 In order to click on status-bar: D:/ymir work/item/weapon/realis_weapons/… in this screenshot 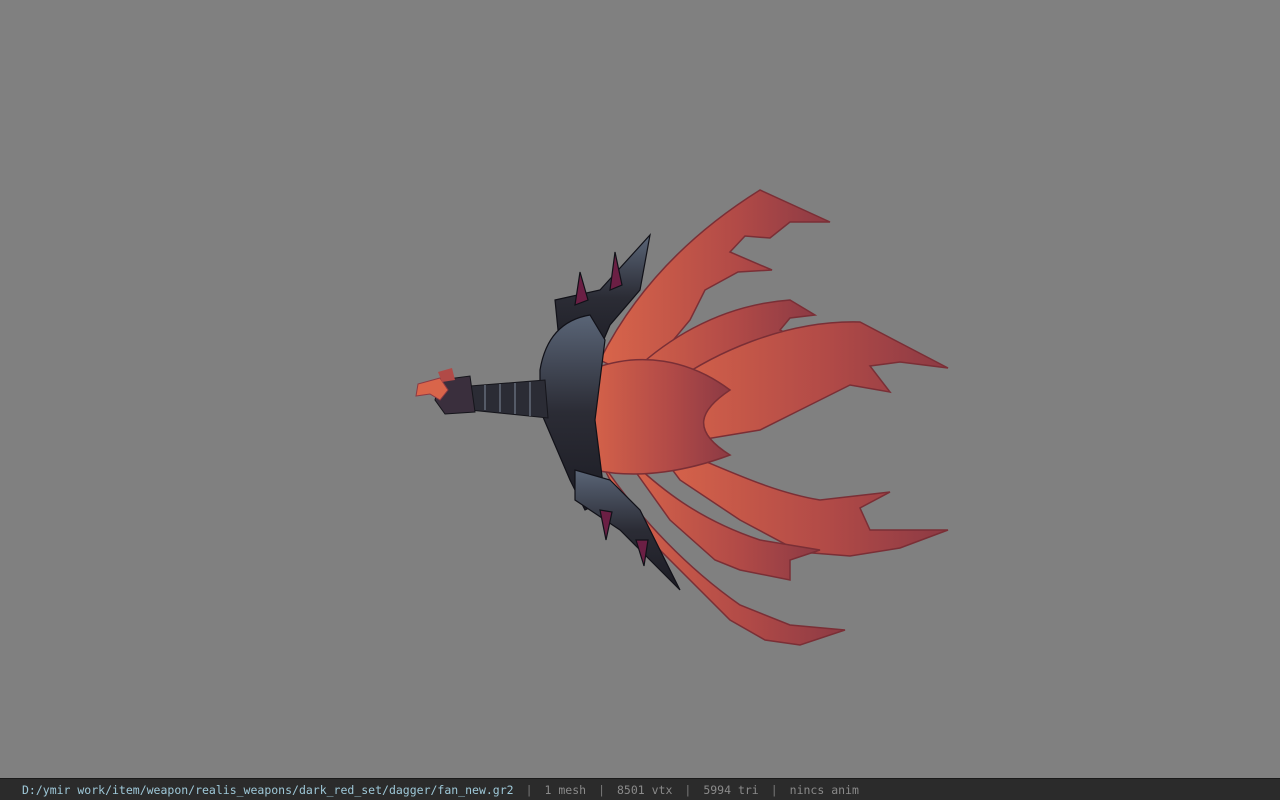, I will do `click(640, 789)`.